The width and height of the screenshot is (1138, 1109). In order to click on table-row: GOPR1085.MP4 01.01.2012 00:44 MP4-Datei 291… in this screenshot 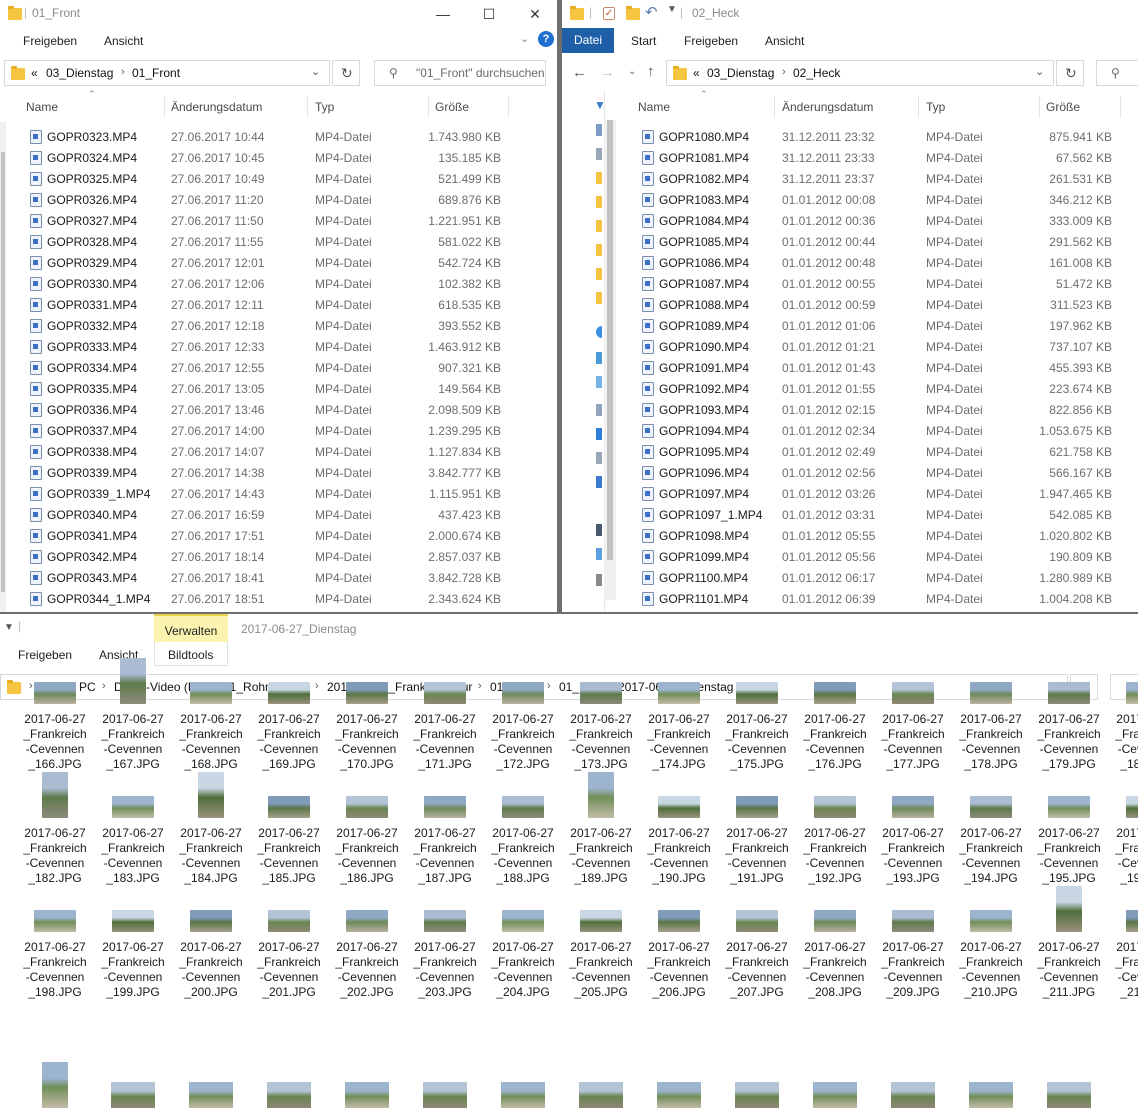, I will do `click(850, 241)`.